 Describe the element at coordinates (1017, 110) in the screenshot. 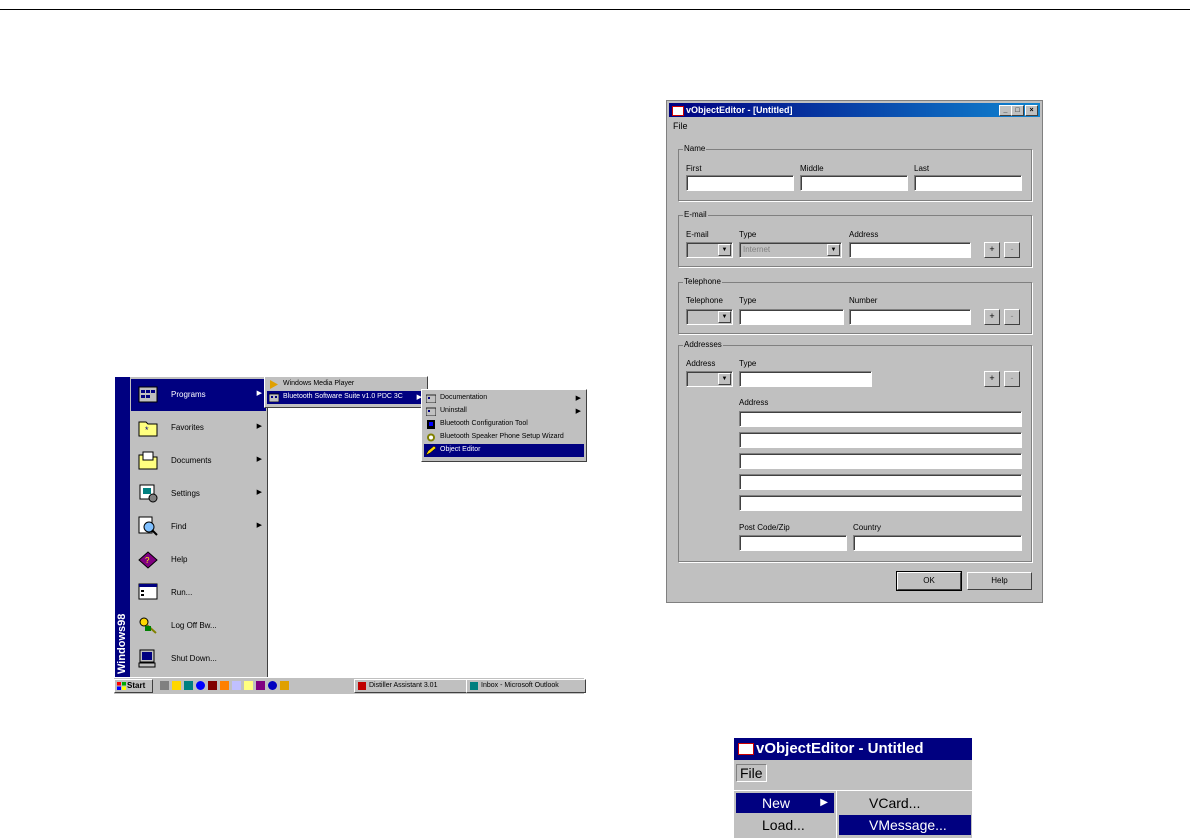

I see `maximize-icon: □` at that location.